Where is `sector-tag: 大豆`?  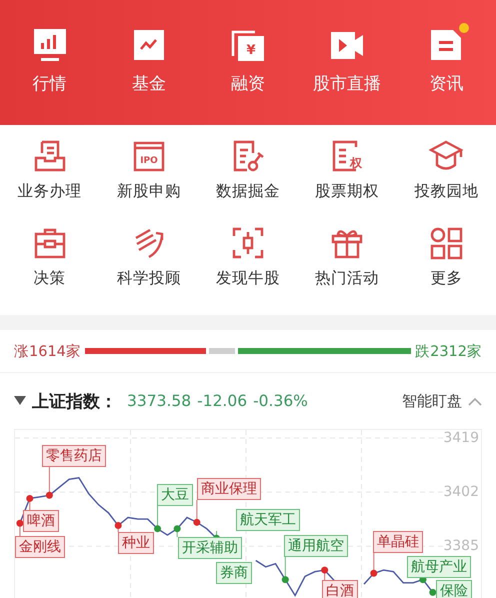
sector-tag: 大豆 is located at coordinates (175, 495).